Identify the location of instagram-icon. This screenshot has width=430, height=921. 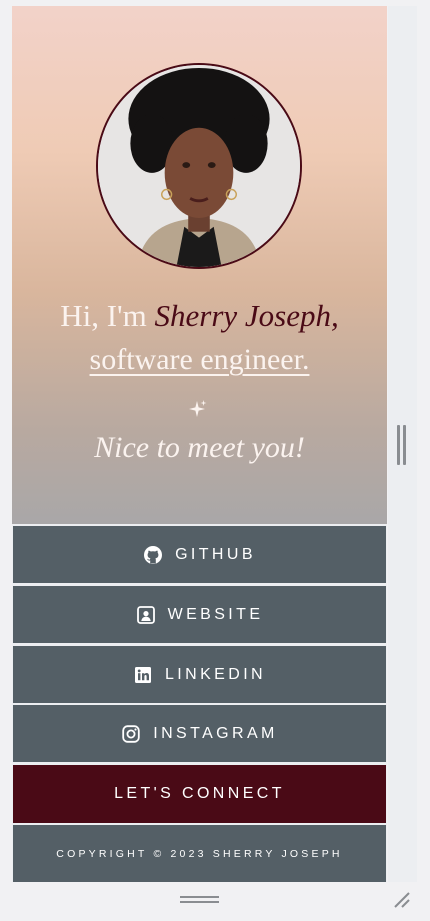
(131, 734).